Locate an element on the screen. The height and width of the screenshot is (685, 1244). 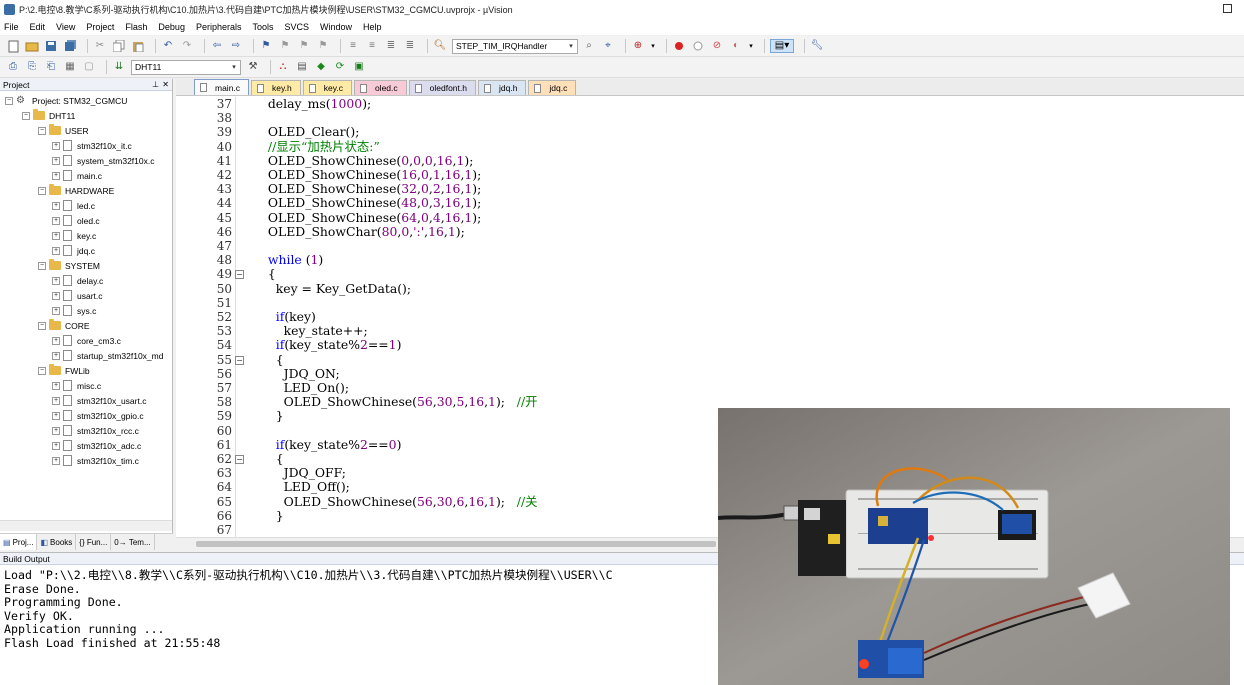
code-line: 39 OLED_Clear(); is located at coordinates (710, 132).